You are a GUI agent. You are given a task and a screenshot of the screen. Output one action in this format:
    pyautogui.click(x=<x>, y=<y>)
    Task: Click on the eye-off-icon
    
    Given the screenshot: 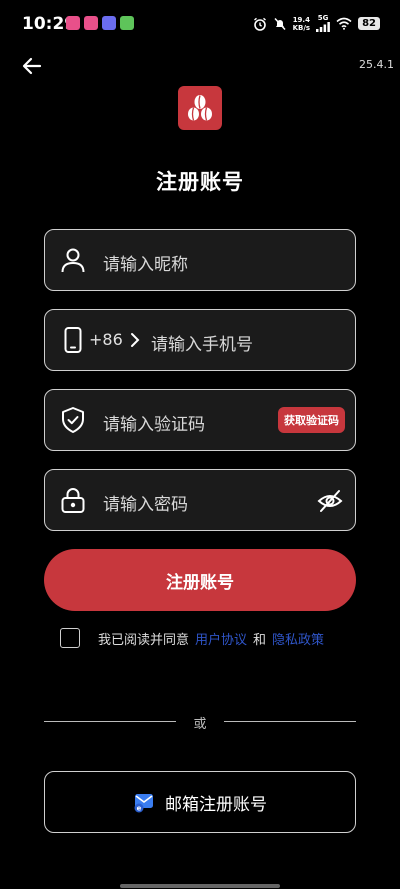 What is the action you would take?
    pyautogui.click(x=330, y=501)
    